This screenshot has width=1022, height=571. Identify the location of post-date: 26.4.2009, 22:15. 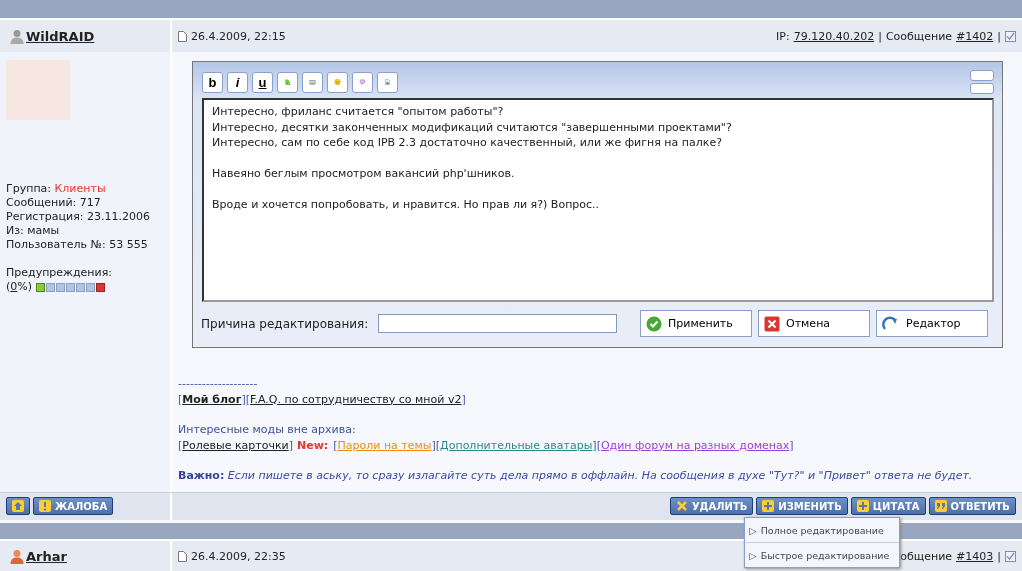
(238, 36).